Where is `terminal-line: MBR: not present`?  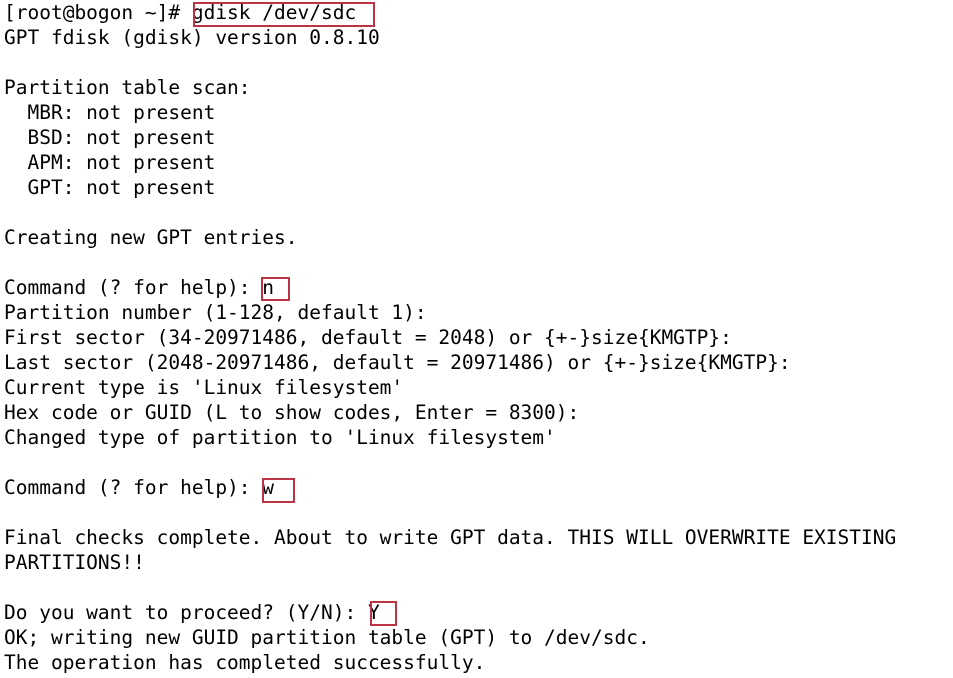
terminal-line: MBR: not present is located at coordinates (110, 112).